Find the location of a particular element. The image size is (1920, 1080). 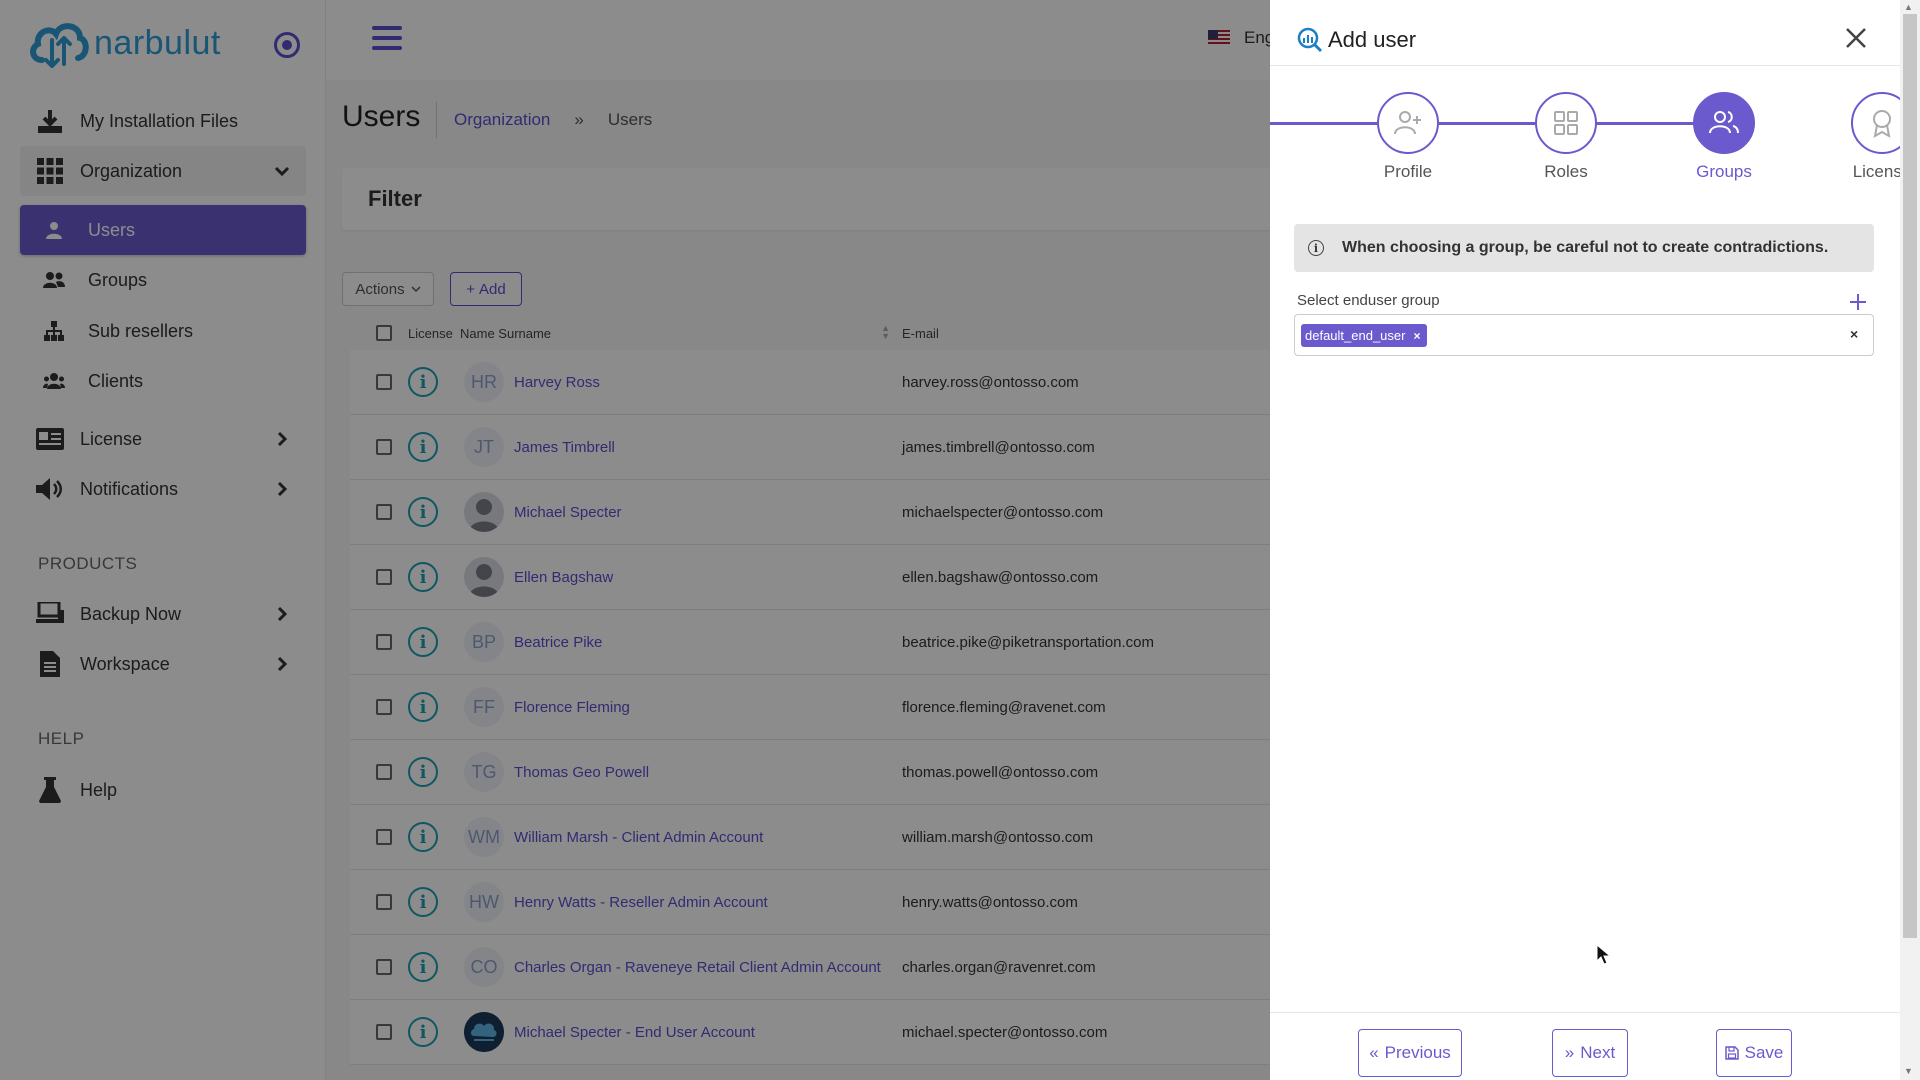

enduser-group-label: Select enduser group is located at coordinates (1368, 300).